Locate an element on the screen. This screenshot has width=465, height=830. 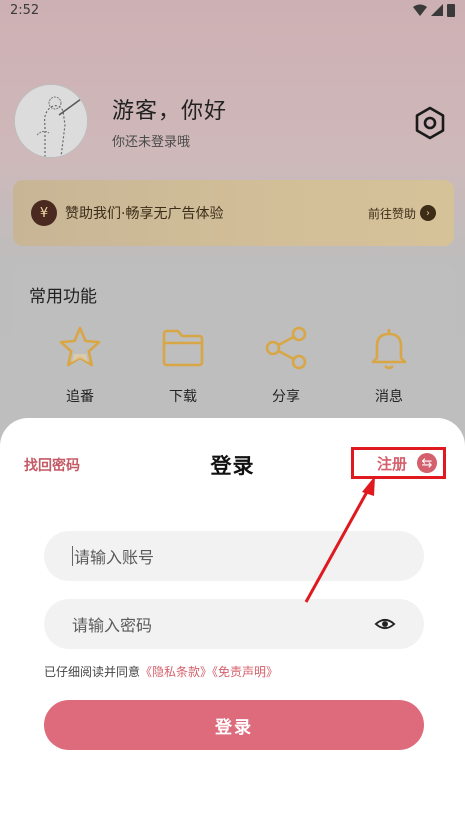
text-cursor is located at coordinates (72, 556).